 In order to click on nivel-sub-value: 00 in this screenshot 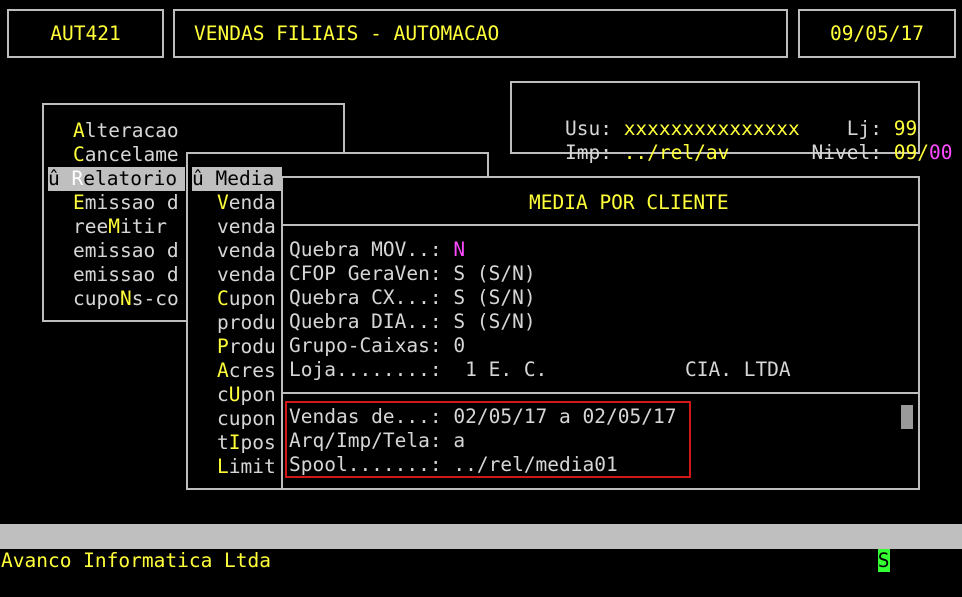, I will do `click(940, 152)`.